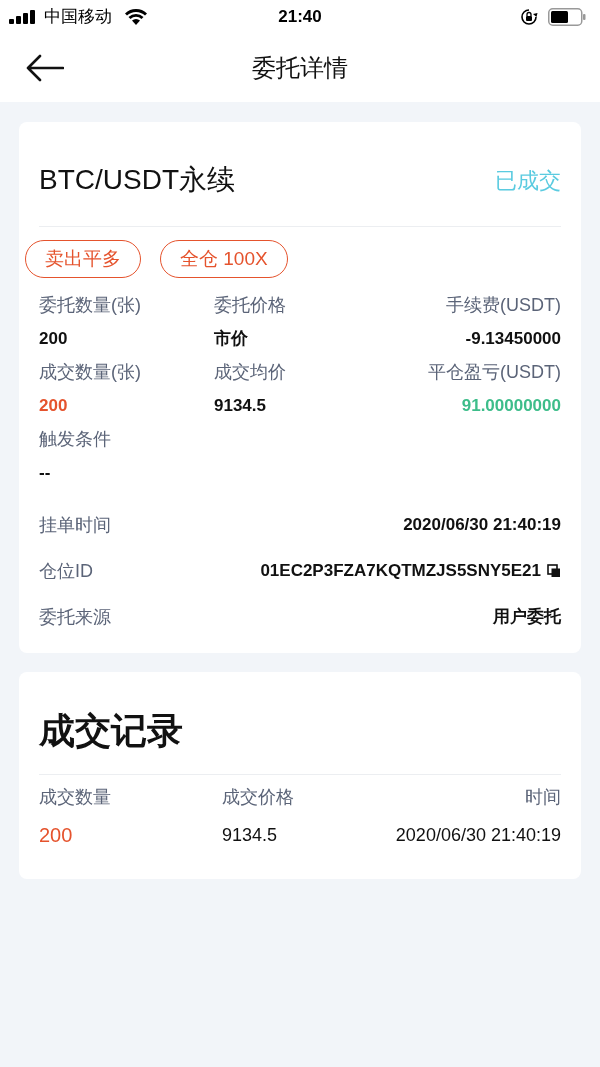 The width and height of the screenshot is (600, 1067). I want to click on column-header: 成交数量, so click(75, 797).